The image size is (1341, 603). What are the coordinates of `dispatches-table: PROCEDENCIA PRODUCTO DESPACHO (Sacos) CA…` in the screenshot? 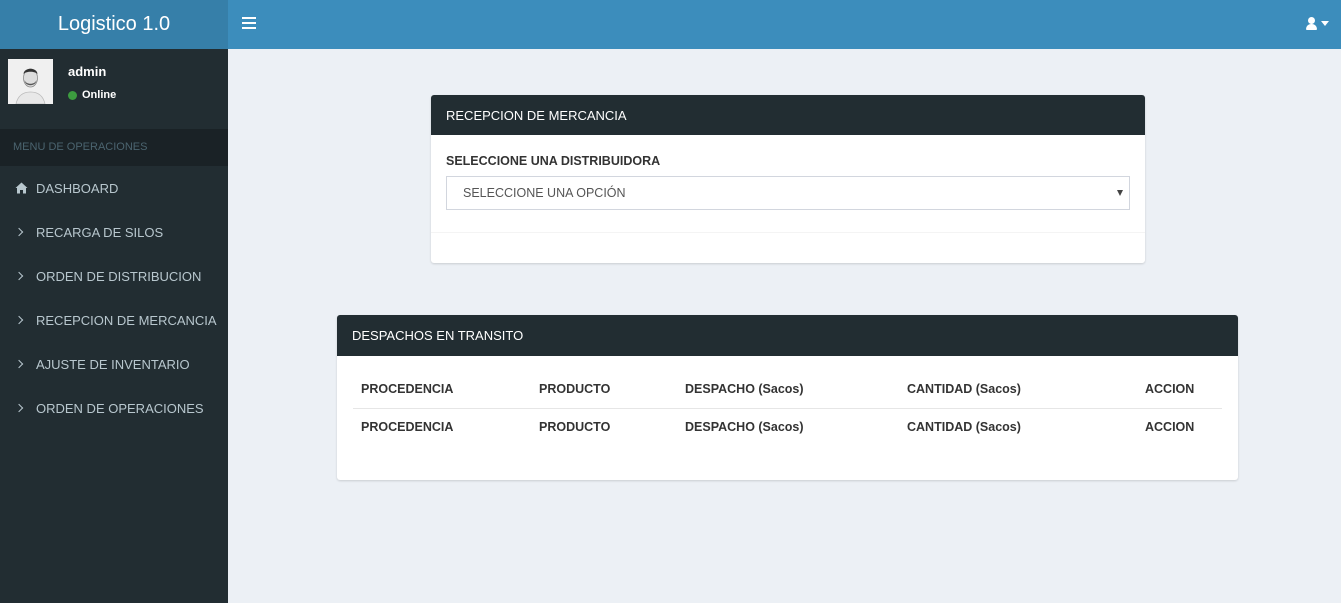 It's located at (787, 409).